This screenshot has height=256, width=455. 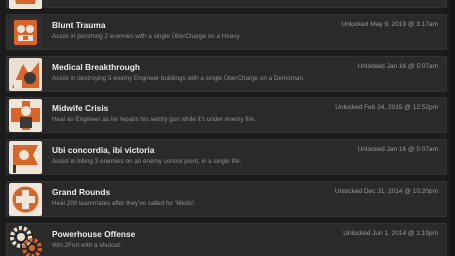 What do you see at coordinates (386, 108) in the screenshot?
I see `unlock-timestamp: Unlocked Feb 24, 2015 @ 12:52pm` at bounding box center [386, 108].